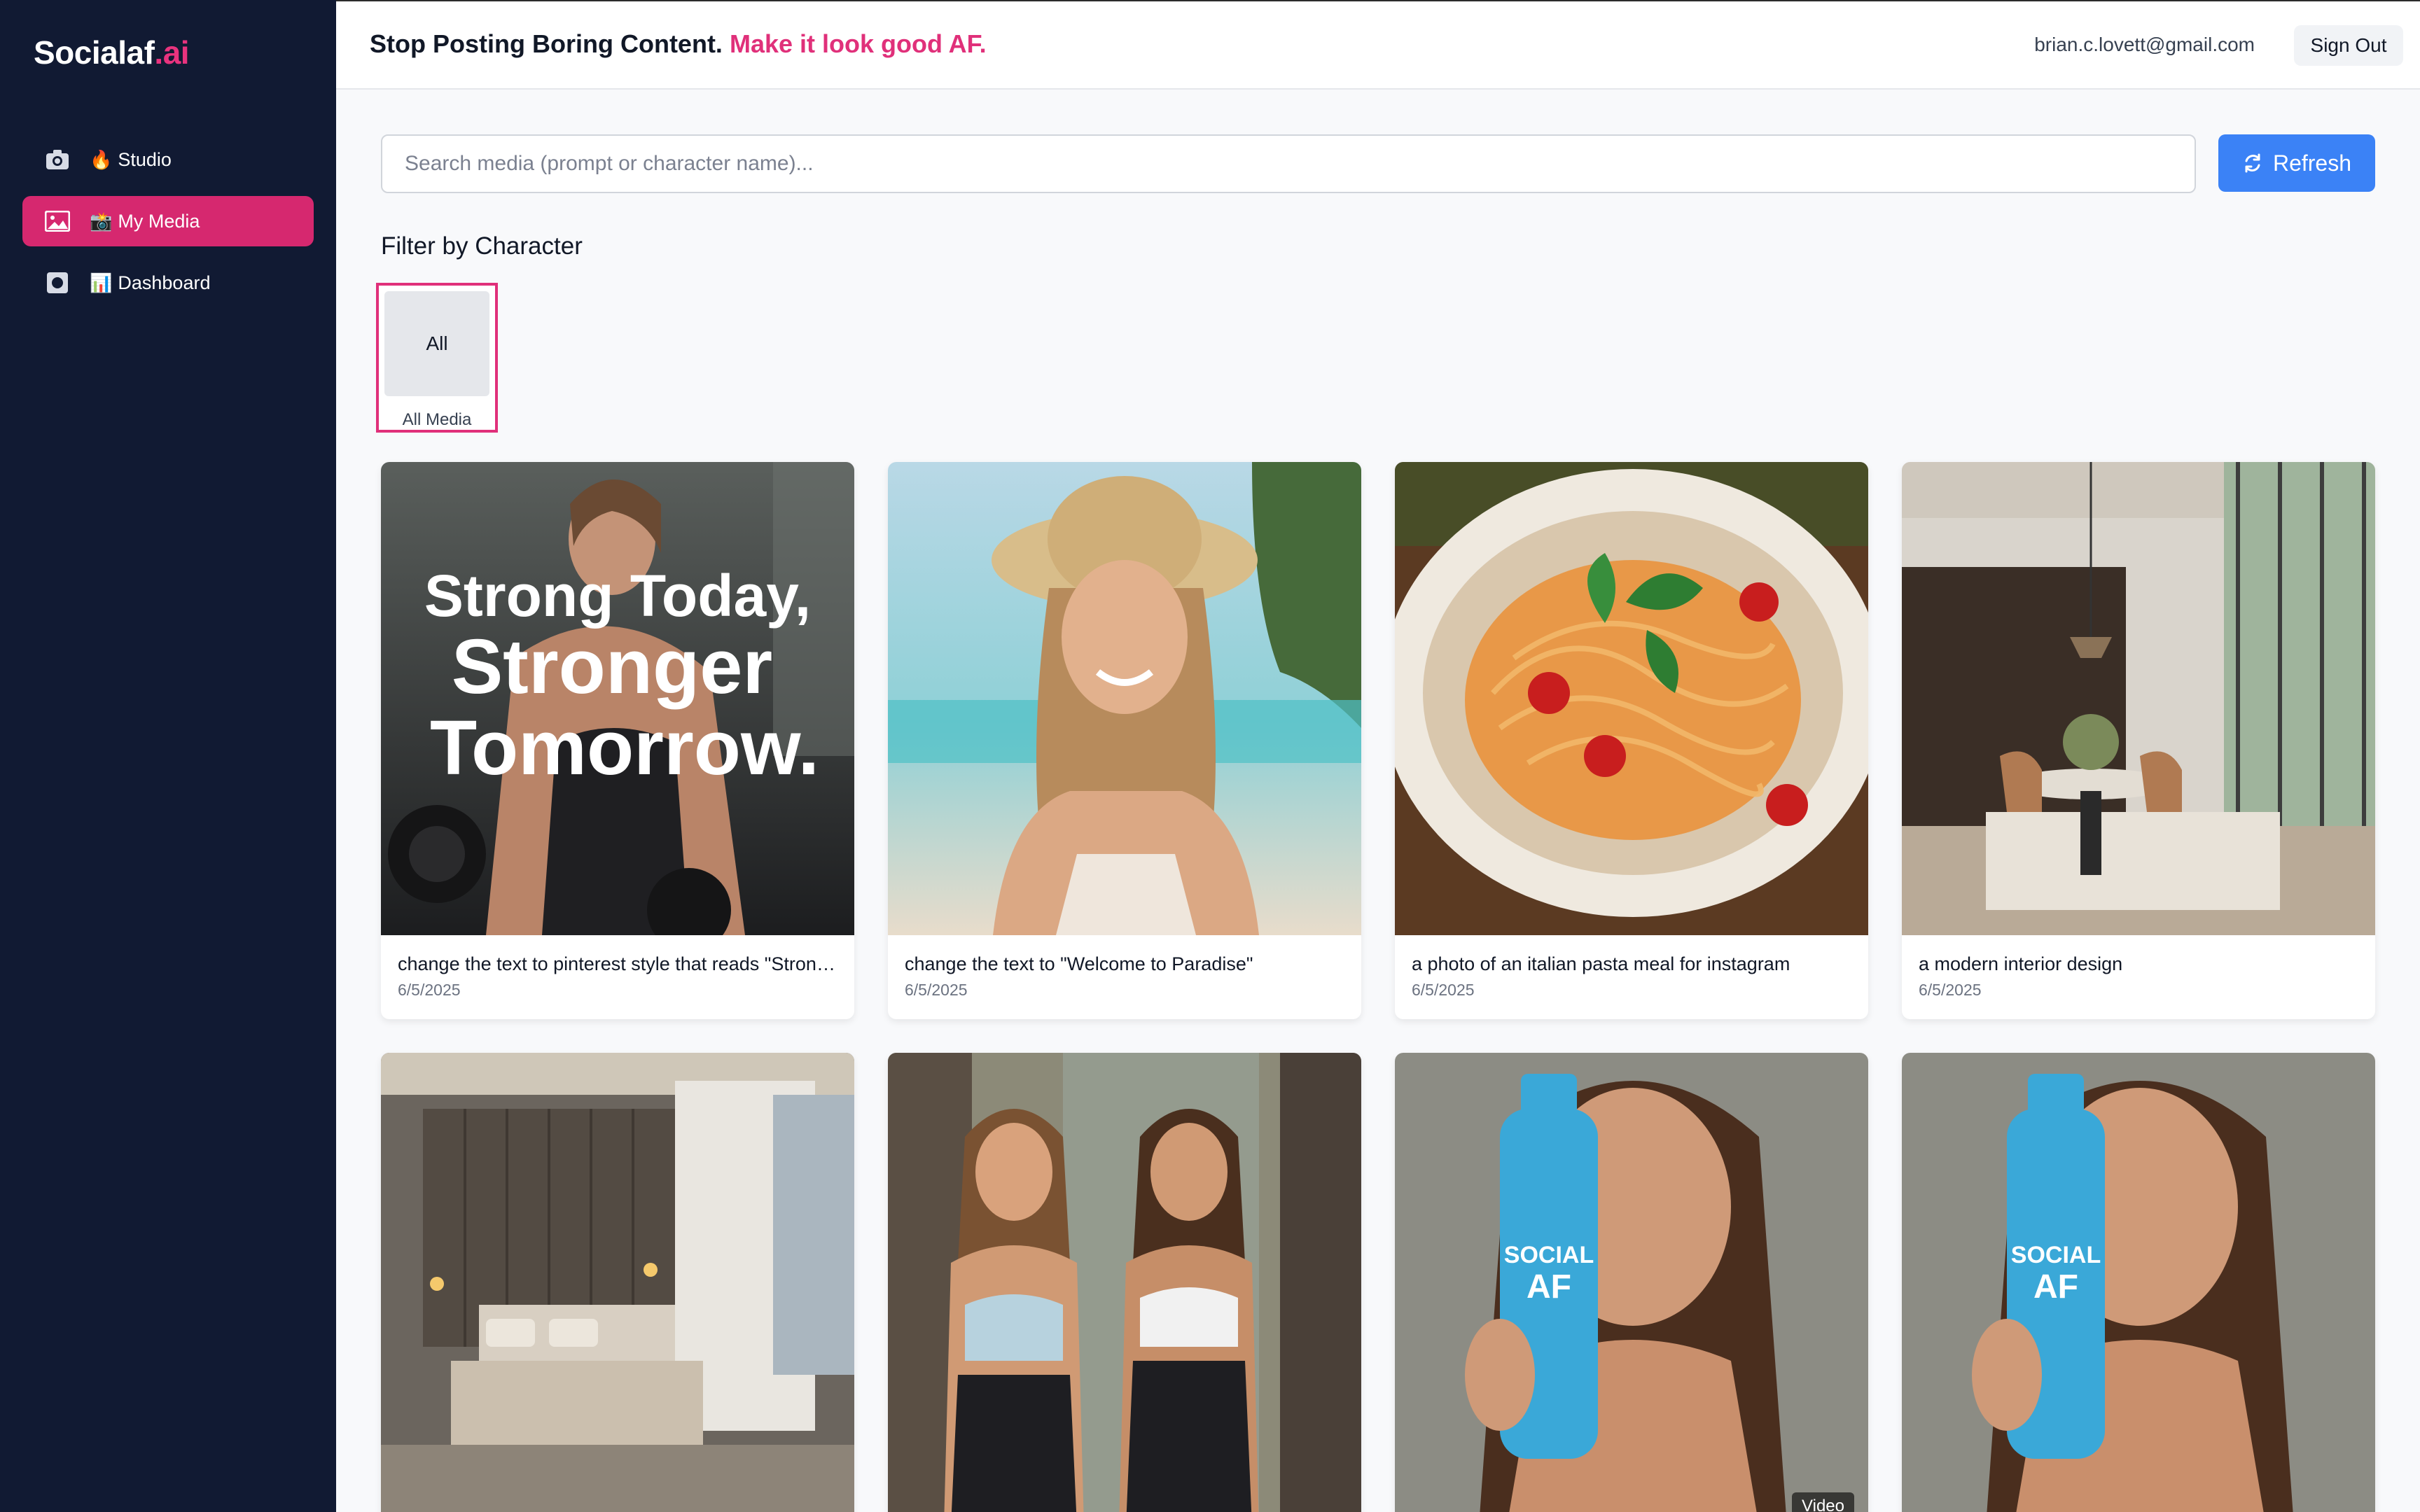 This screenshot has width=2420, height=1512. Describe the element at coordinates (437, 343) in the screenshot. I see `chip-avatar: All` at that location.